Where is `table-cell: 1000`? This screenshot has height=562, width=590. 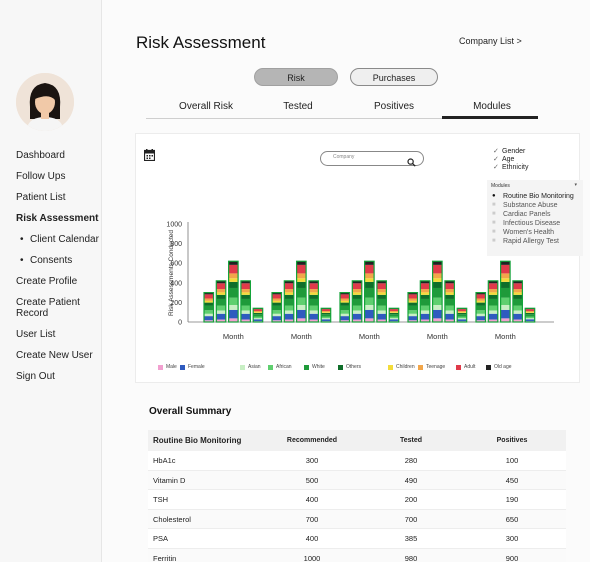
table-cell: 1000 is located at coordinates (312, 557).